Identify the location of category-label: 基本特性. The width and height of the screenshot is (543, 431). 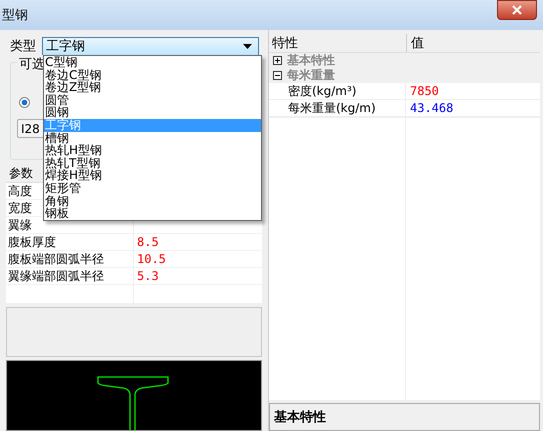
(311, 60).